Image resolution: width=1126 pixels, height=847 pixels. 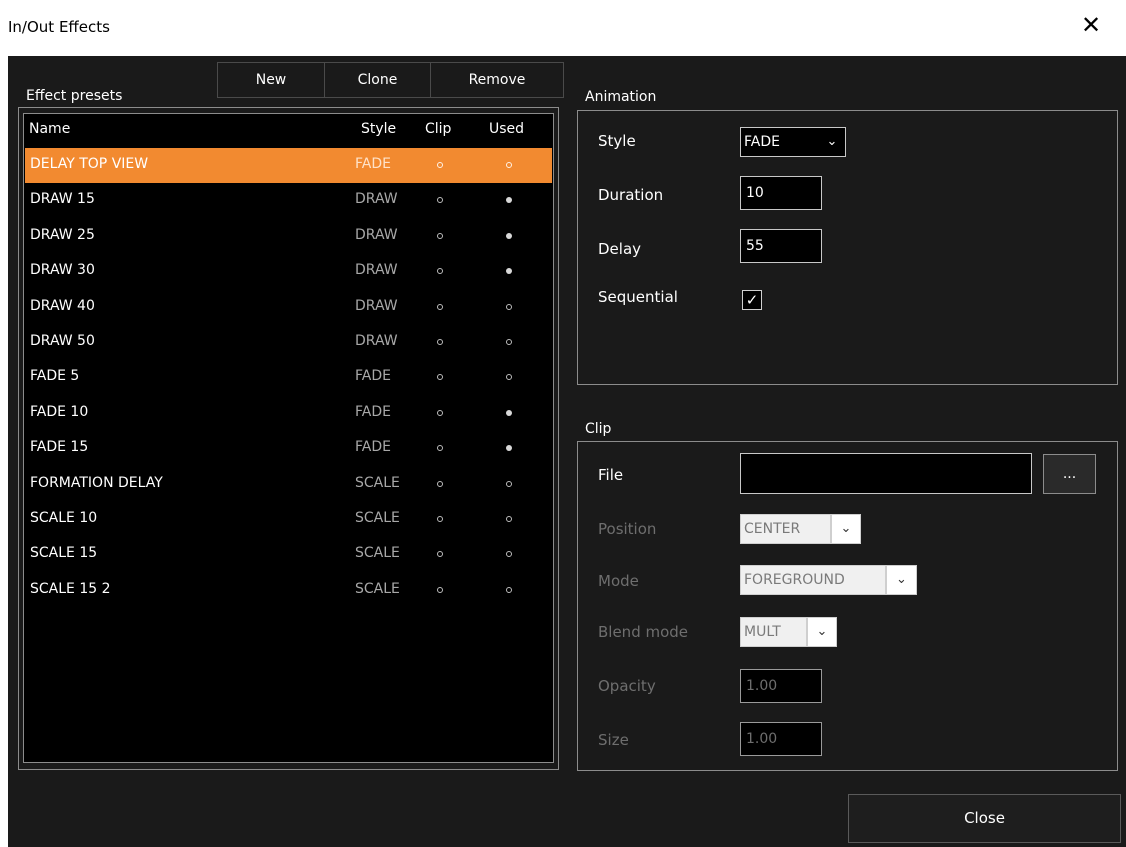 I want to click on close-button: Close, so click(x=984, y=818).